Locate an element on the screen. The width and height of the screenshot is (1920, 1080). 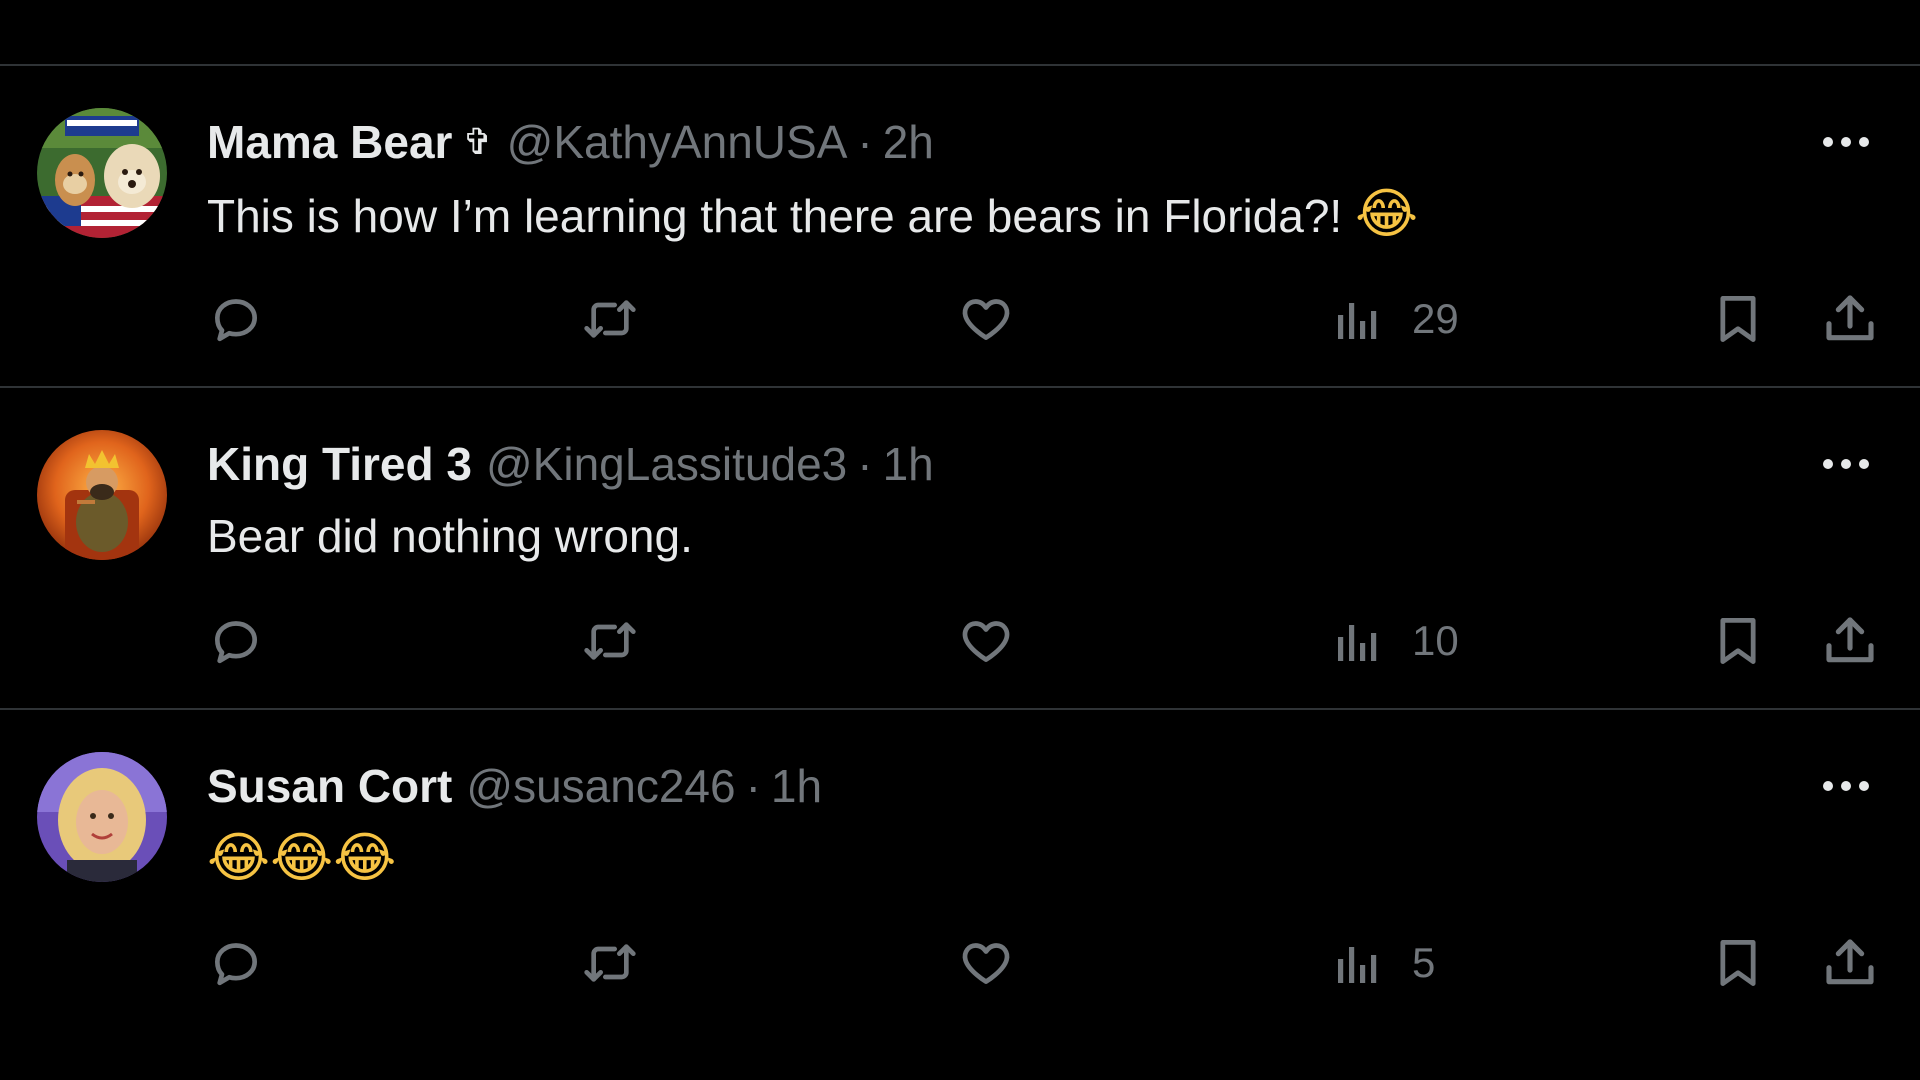
timestamp: 2h is located at coordinates (908, 142).